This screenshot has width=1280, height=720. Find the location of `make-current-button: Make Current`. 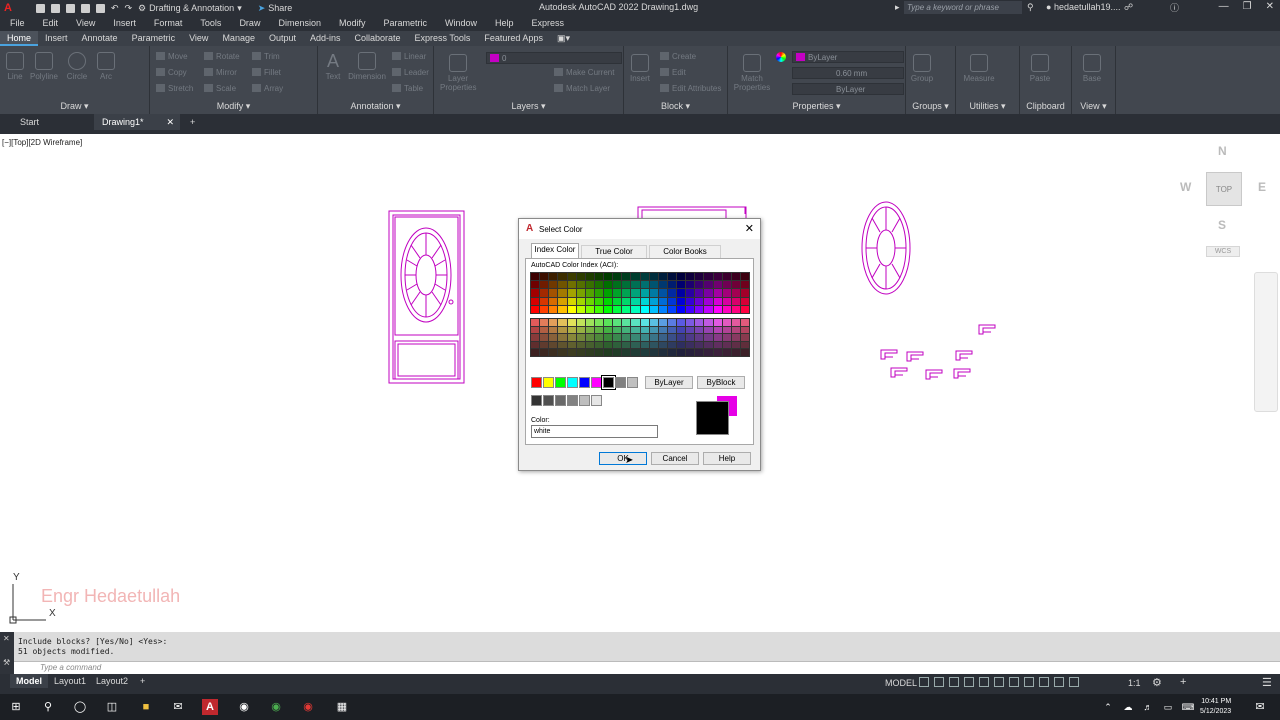

make-current-button: Make Current is located at coordinates (584, 72).